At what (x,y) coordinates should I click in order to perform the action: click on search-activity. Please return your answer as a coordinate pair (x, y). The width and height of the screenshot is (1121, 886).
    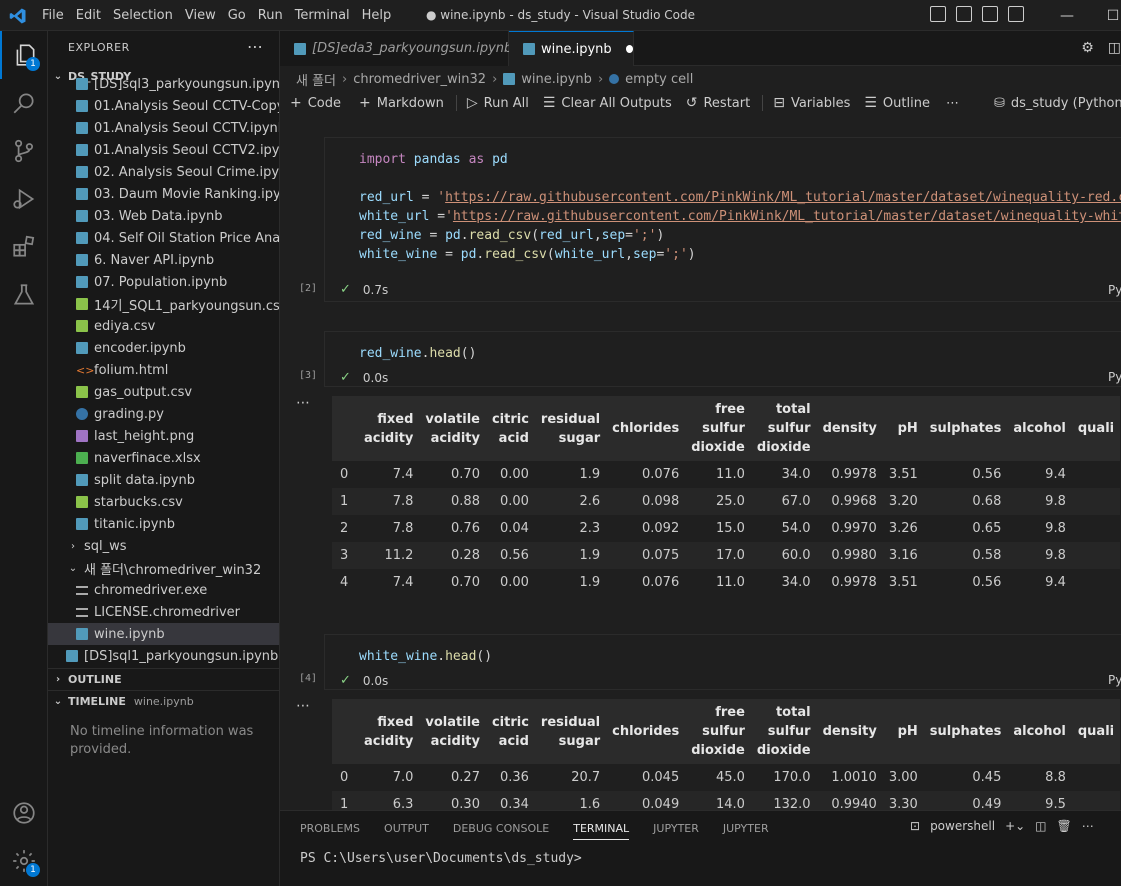
    Looking at the image, I should click on (24, 103).